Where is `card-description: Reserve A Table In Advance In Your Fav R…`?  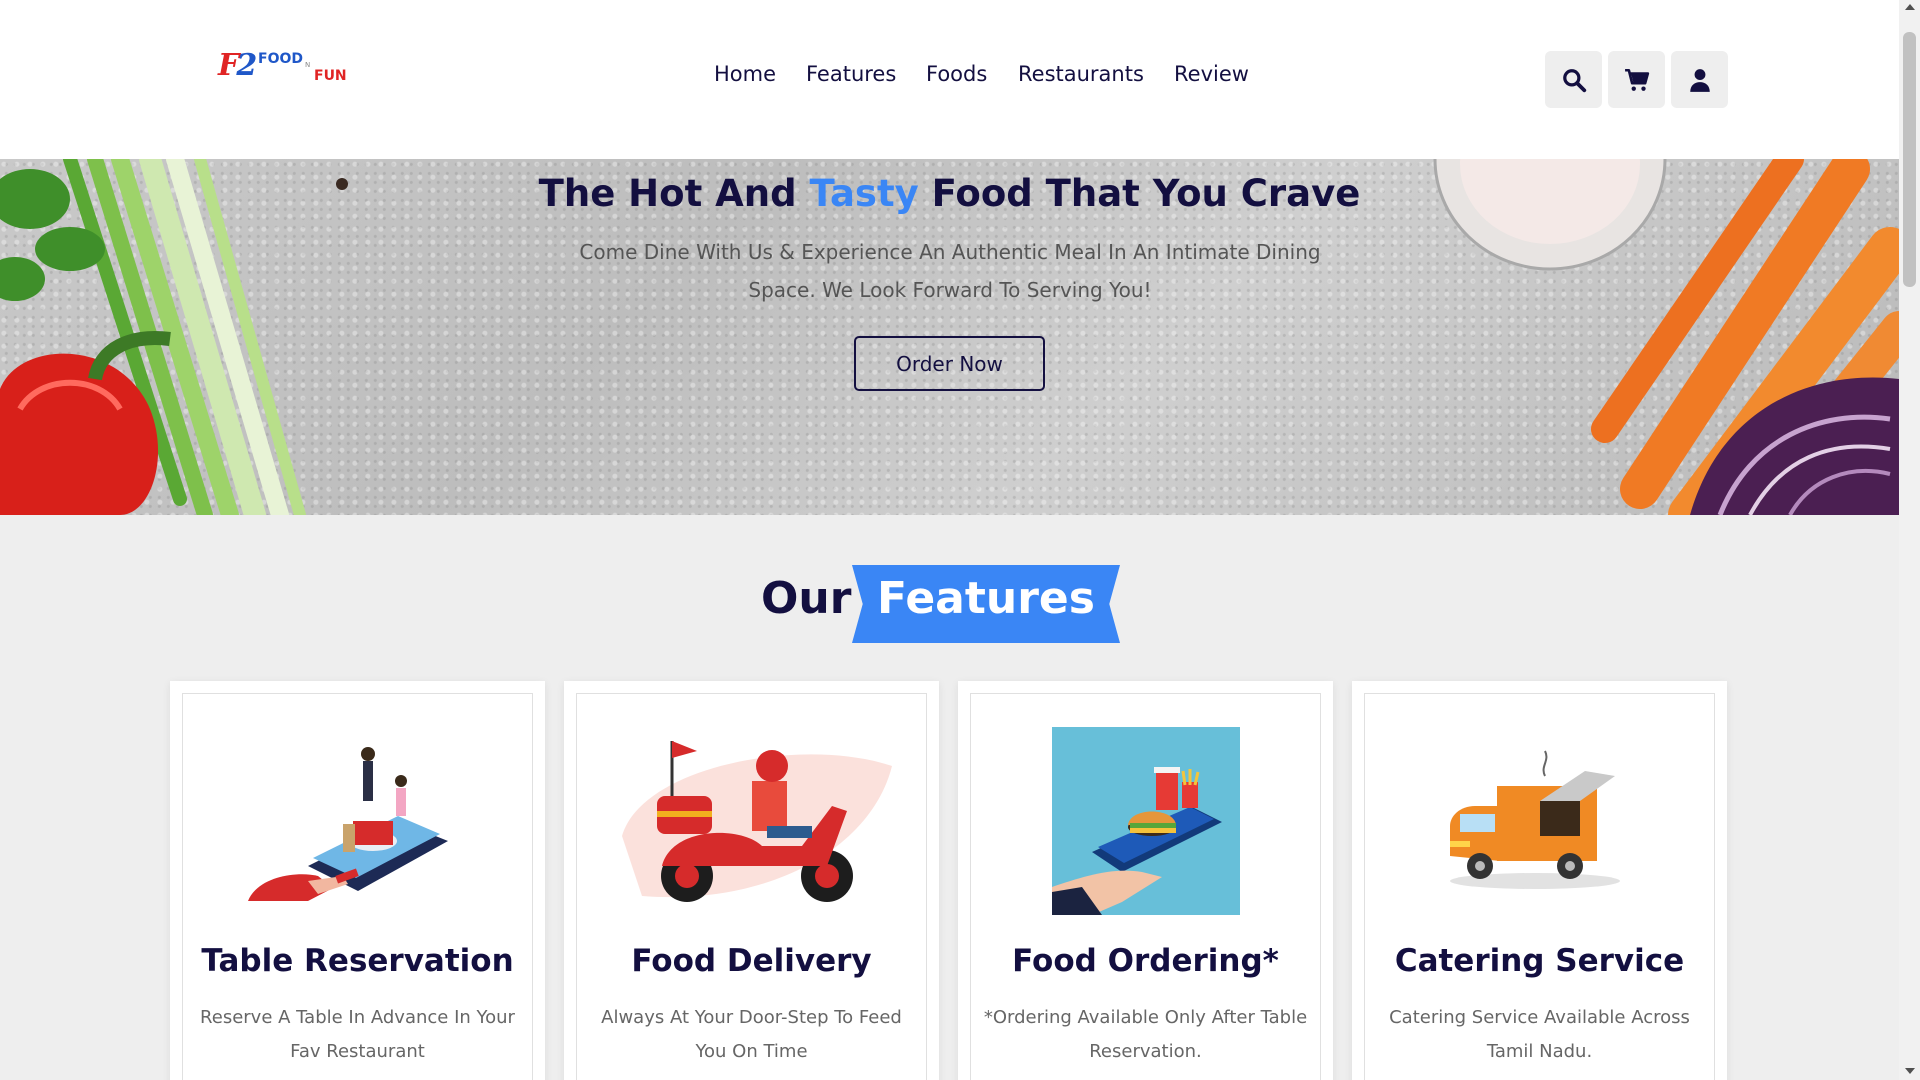 card-description: Reserve A Table In Advance In Your Fav R… is located at coordinates (357, 1034).